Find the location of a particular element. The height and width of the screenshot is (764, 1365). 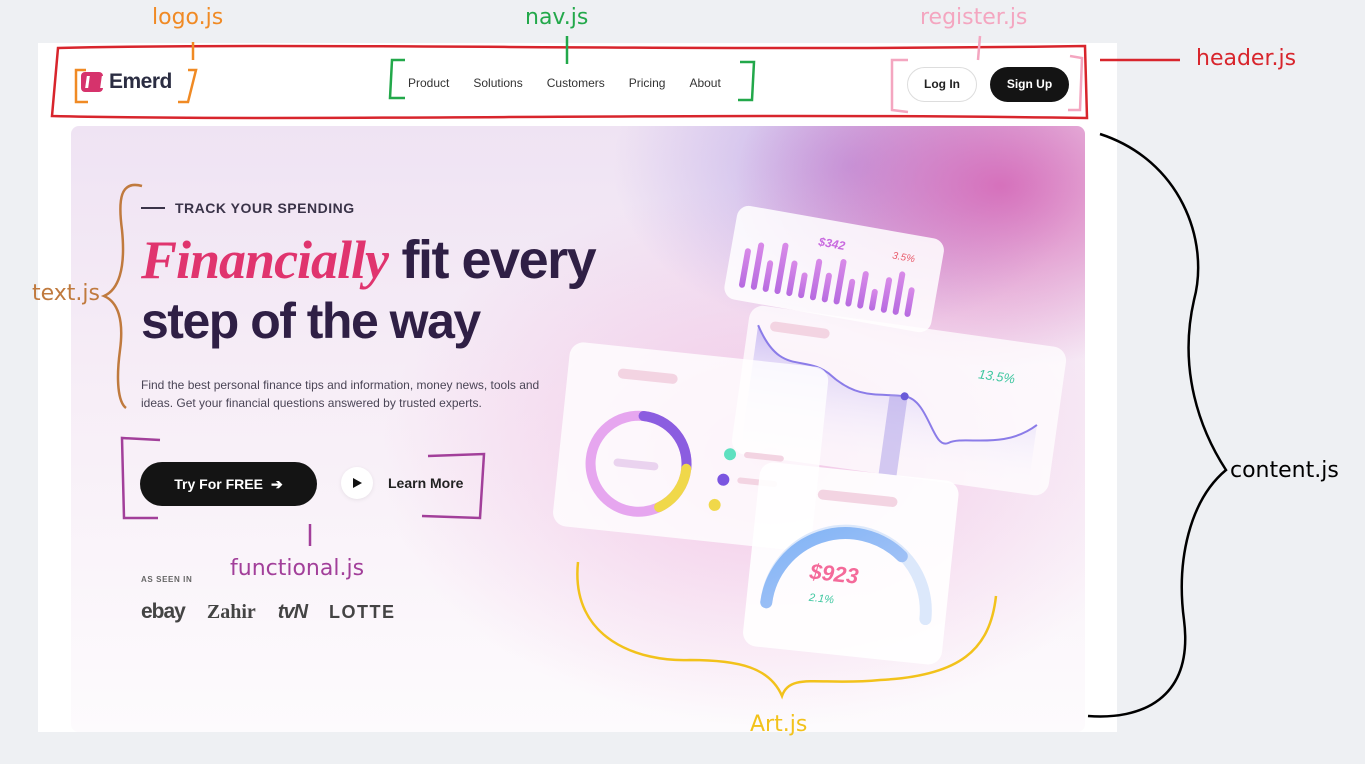

annotation-functional: functional.js is located at coordinates (297, 568).